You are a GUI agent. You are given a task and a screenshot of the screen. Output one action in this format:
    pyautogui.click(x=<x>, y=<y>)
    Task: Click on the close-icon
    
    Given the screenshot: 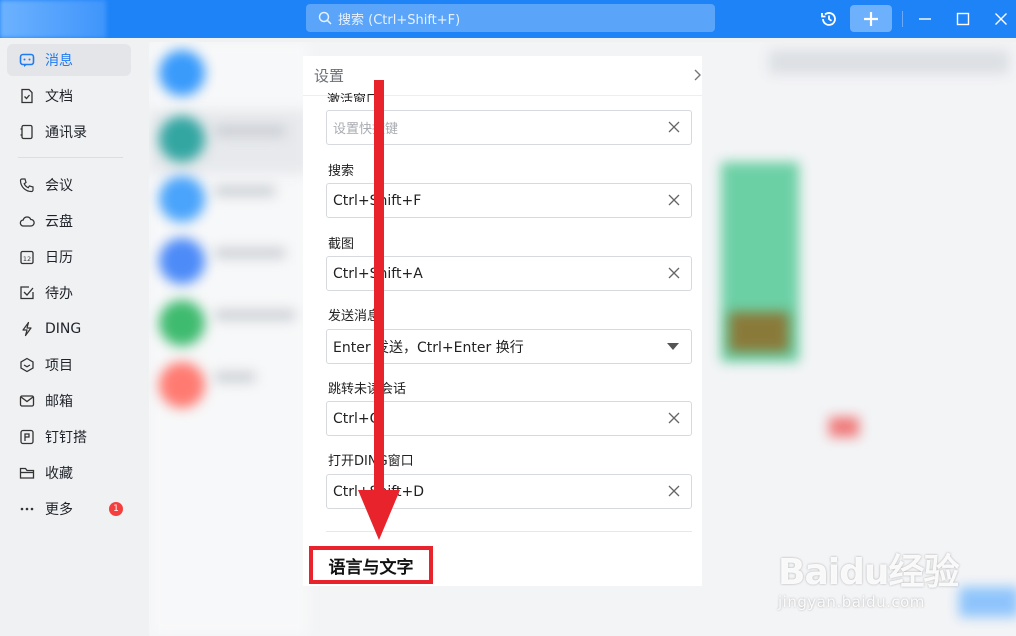 What is the action you would take?
    pyautogui.click(x=1001, y=18)
    